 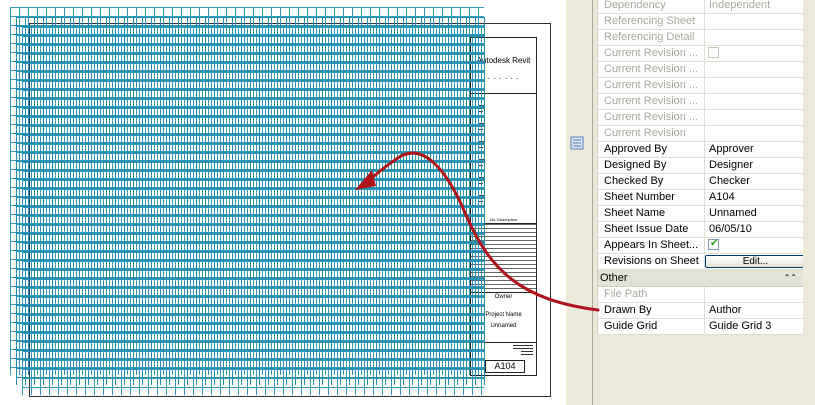 What do you see at coordinates (649, 37) in the screenshot?
I see `property-label: Referencing Detail` at bounding box center [649, 37].